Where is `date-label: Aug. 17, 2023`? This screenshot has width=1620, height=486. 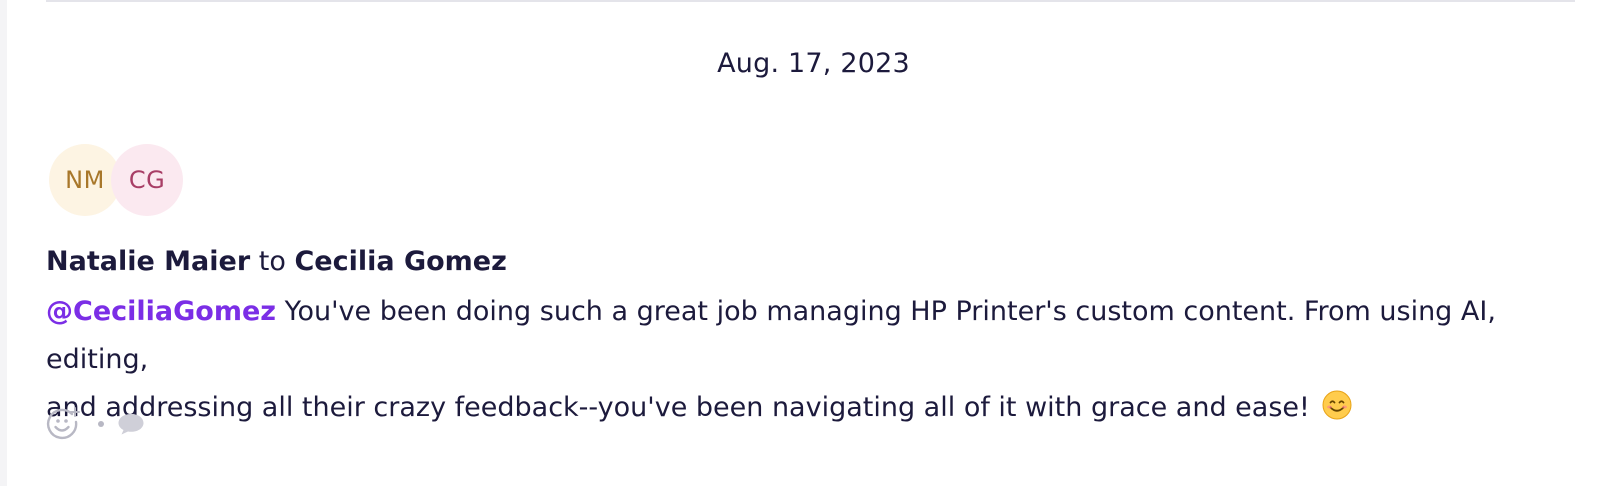
date-label: Aug. 17, 2023 is located at coordinates (813, 63).